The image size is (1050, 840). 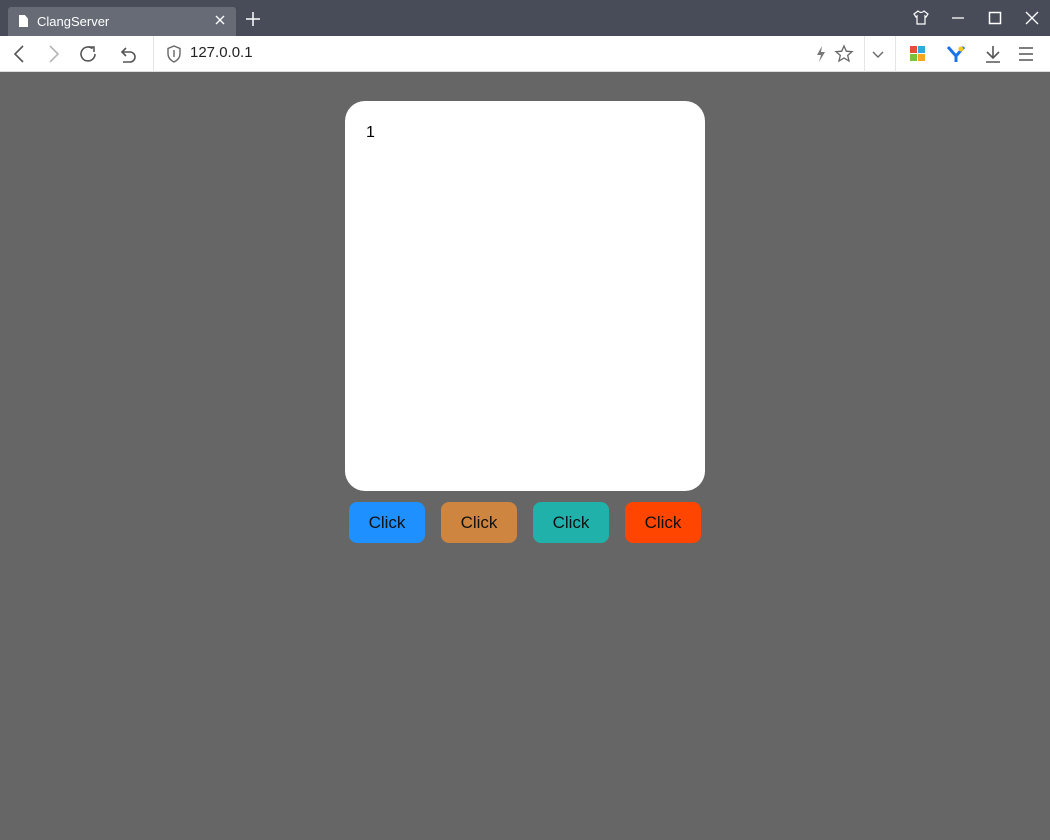 What do you see at coordinates (993, 54) in the screenshot?
I see `download-icon` at bounding box center [993, 54].